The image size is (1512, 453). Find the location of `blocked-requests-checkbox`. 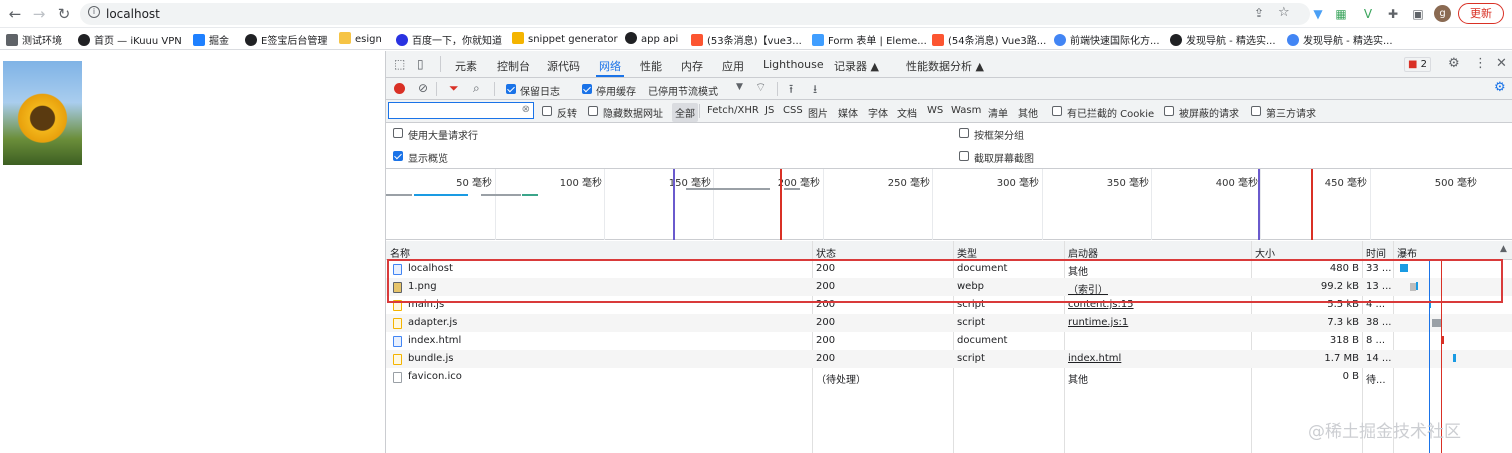

blocked-requests-checkbox is located at coordinates (1169, 111).